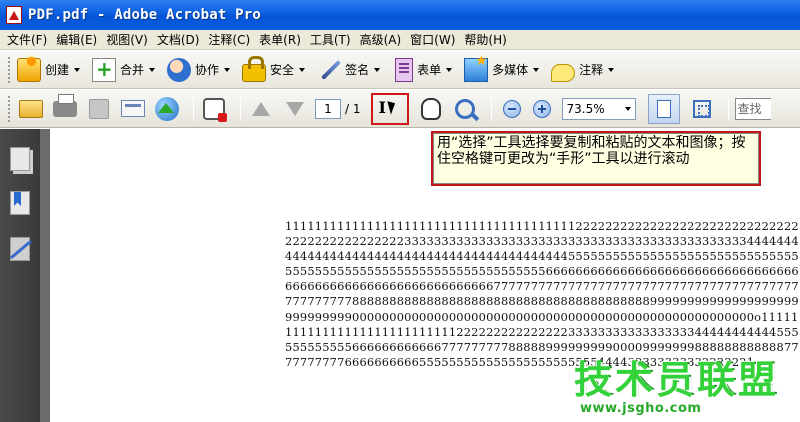 Image resolution: width=800 pixels, height=422 pixels. I want to click on select-tool-button, so click(389, 108).